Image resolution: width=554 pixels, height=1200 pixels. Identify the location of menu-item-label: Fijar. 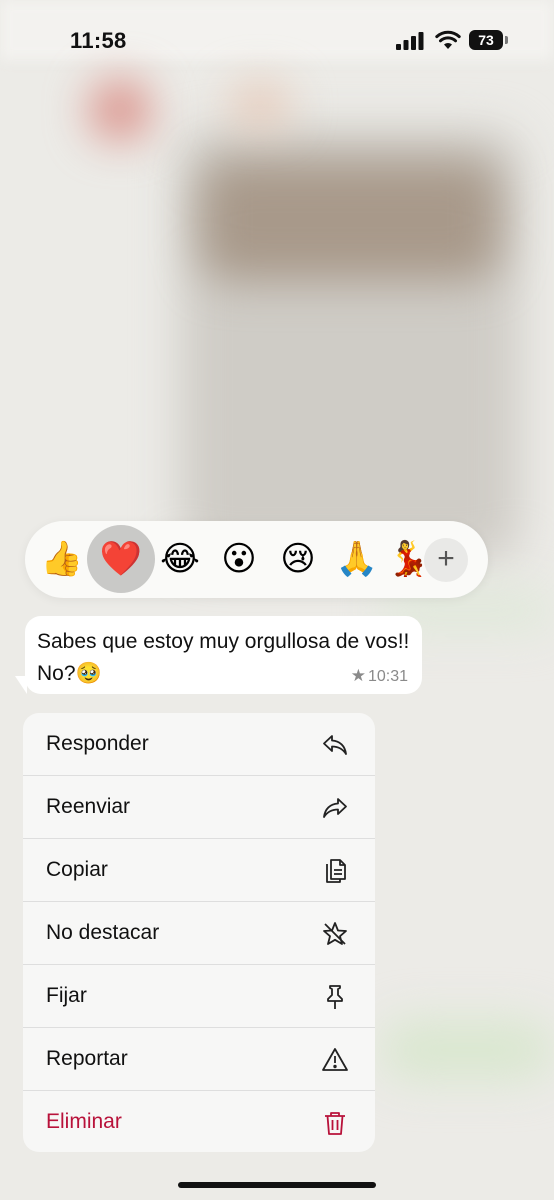
(66, 995).